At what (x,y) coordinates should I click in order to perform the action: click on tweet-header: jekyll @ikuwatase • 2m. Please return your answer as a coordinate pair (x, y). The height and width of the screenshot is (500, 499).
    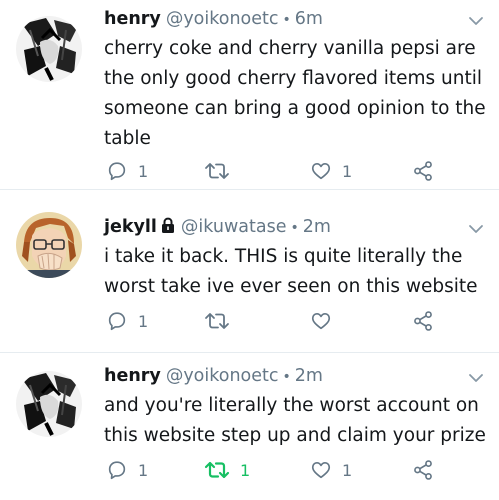
    Looking at the image, I should click on (281, 227).